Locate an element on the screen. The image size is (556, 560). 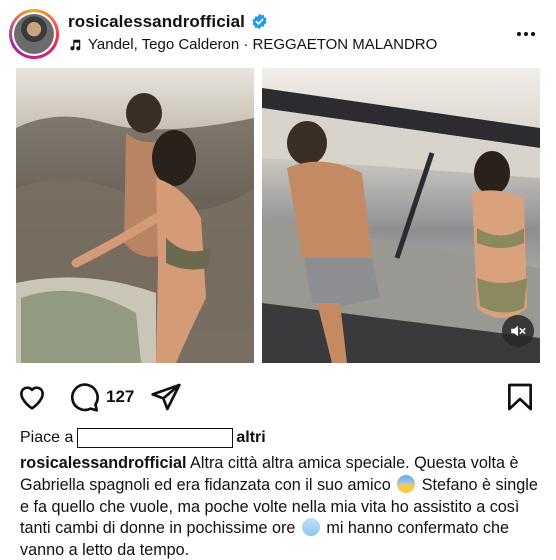
mute-button is located at coordinates (518, 331).